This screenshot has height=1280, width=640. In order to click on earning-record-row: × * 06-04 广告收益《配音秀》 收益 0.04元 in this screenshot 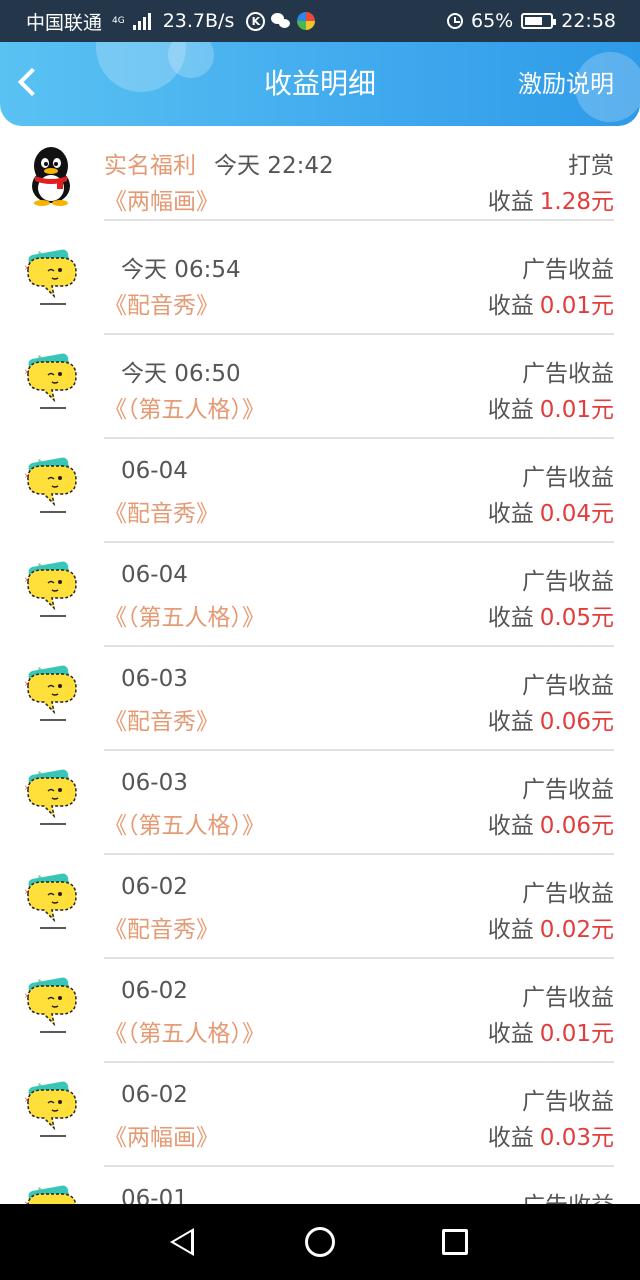, I will do `click(320, 490)`.